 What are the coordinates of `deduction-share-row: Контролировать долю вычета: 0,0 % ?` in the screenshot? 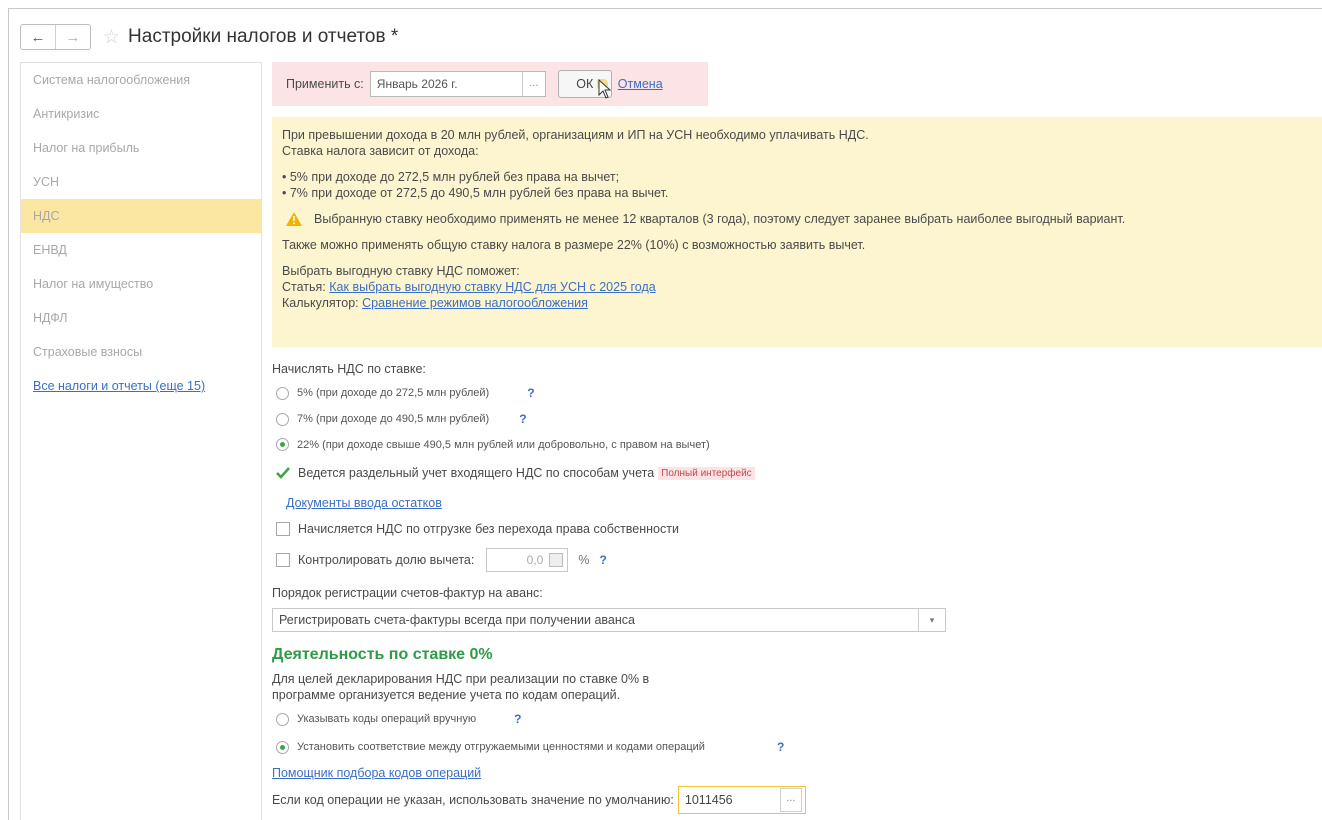 It's located at (441, 560).